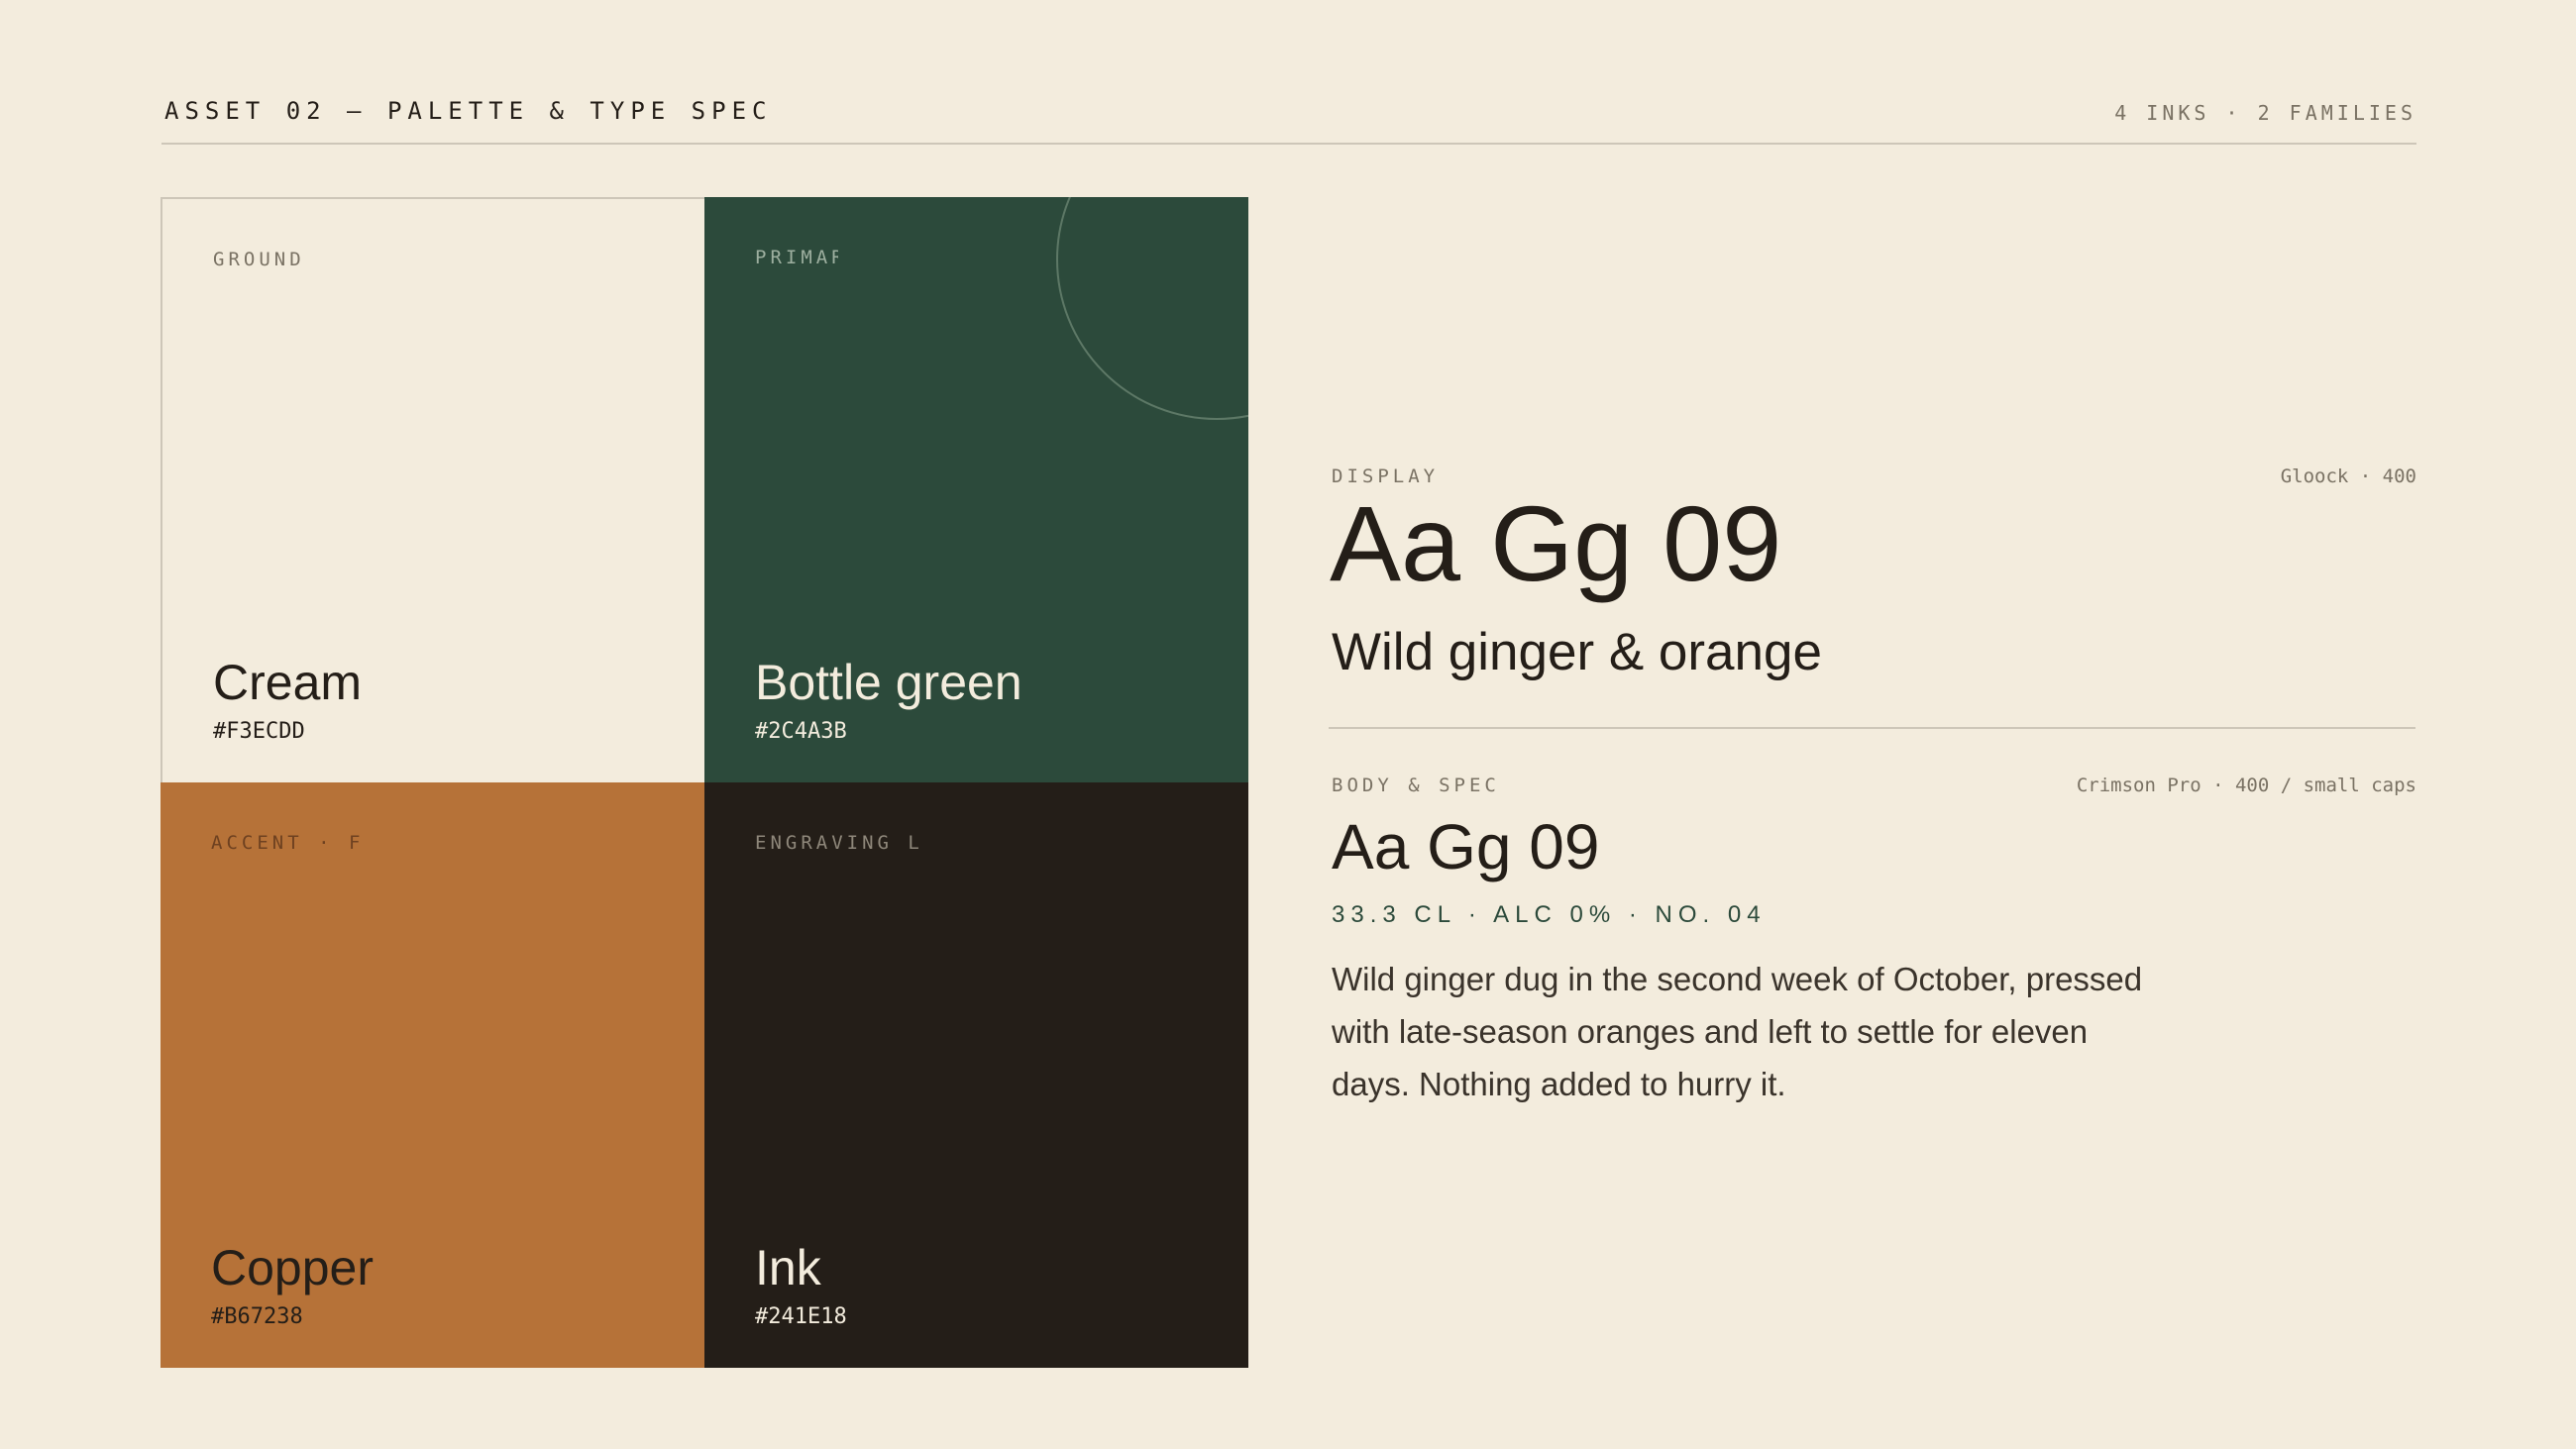 This screenshot has width=2576, height=1449. What do you see at coordinates (432, 1075) in the screenshot?
I see `swatch-copper: ACCENT · F Copper #B67238` at bounding box center [432, 1075].